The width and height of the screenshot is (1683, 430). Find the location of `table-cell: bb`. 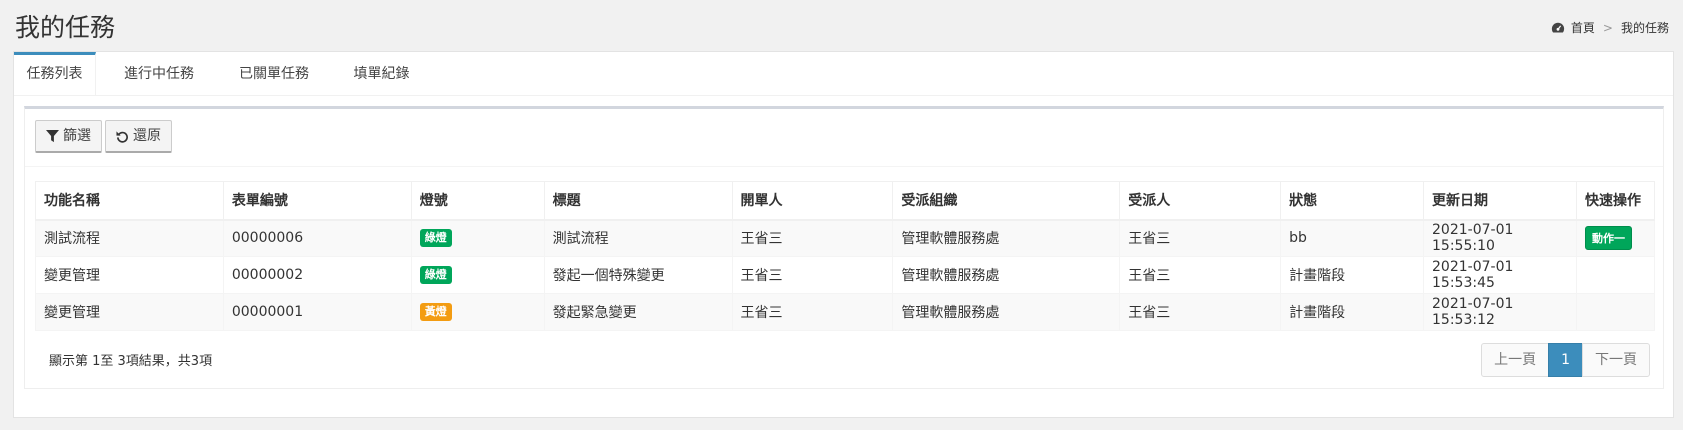

table-cell: bb is located at coordinates (1352, 238).